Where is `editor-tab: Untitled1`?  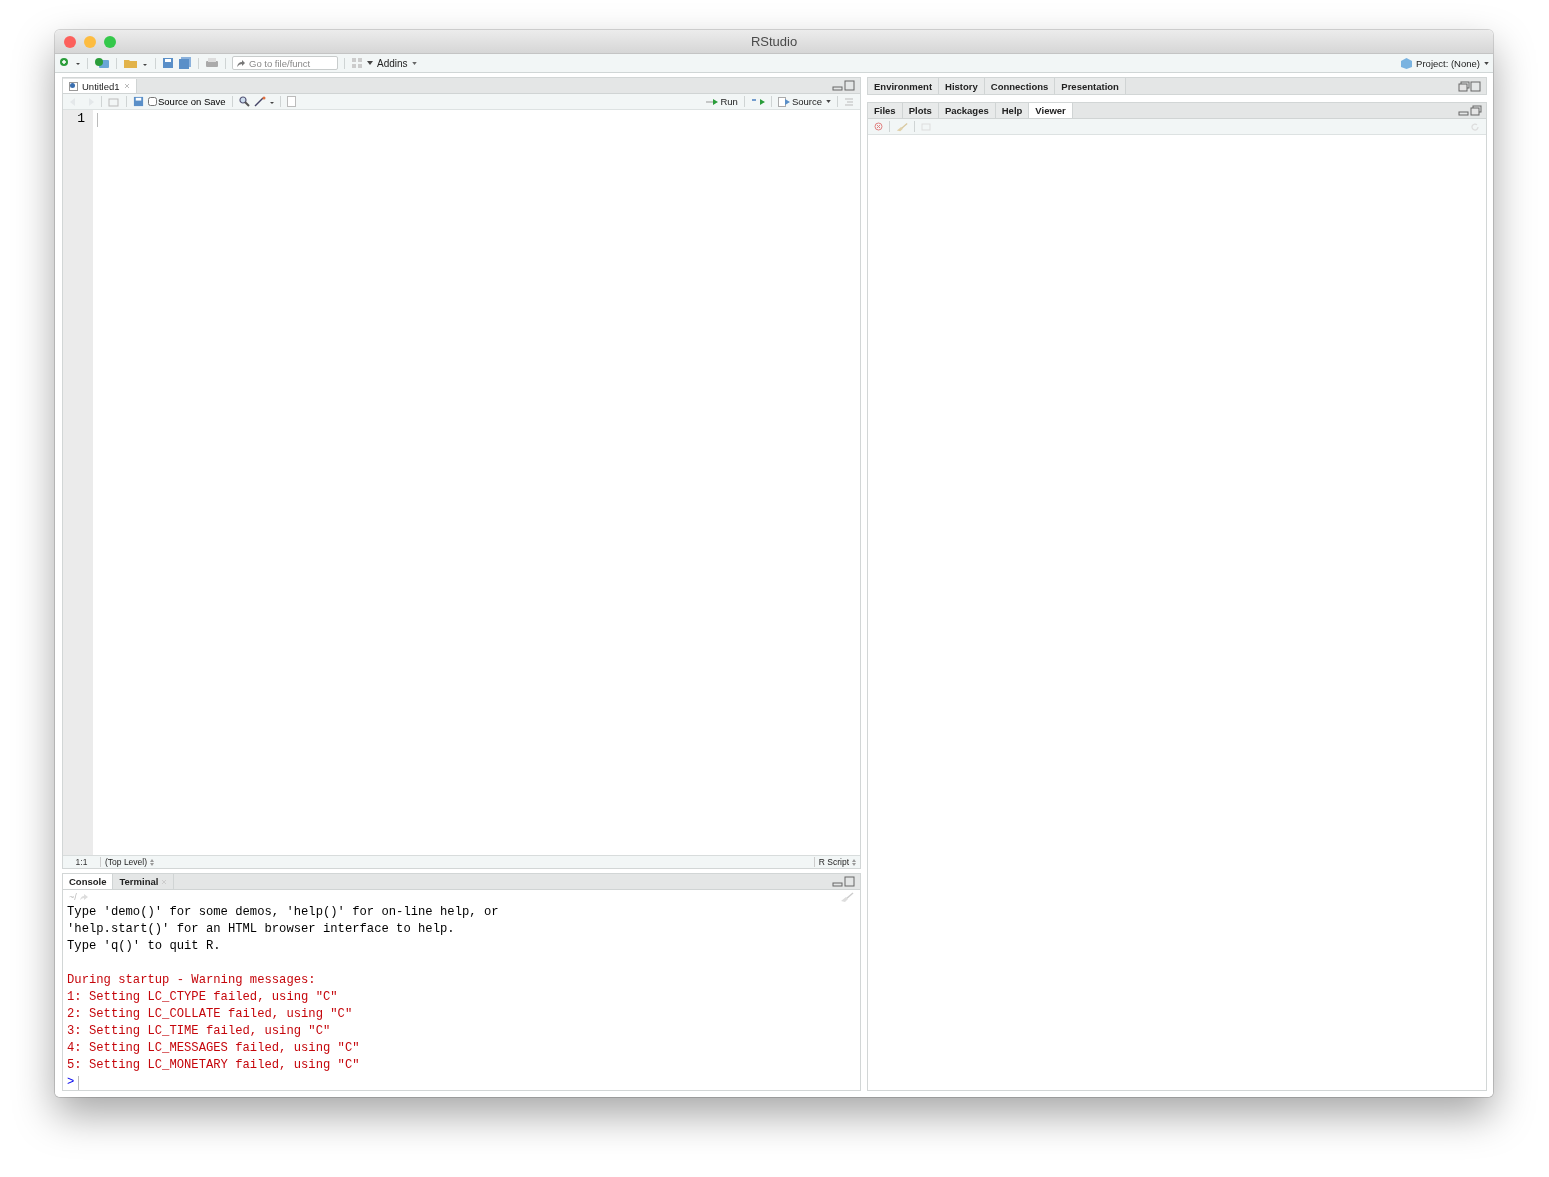 editor-tab: Untitled1 is located at coordinates (100, 86).